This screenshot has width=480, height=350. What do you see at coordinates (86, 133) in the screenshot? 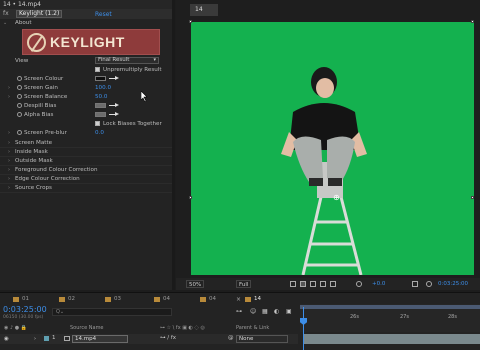
I see `pre-blur-row: › Screen Pre-blur 0.0` at bounding box center [86, 133].